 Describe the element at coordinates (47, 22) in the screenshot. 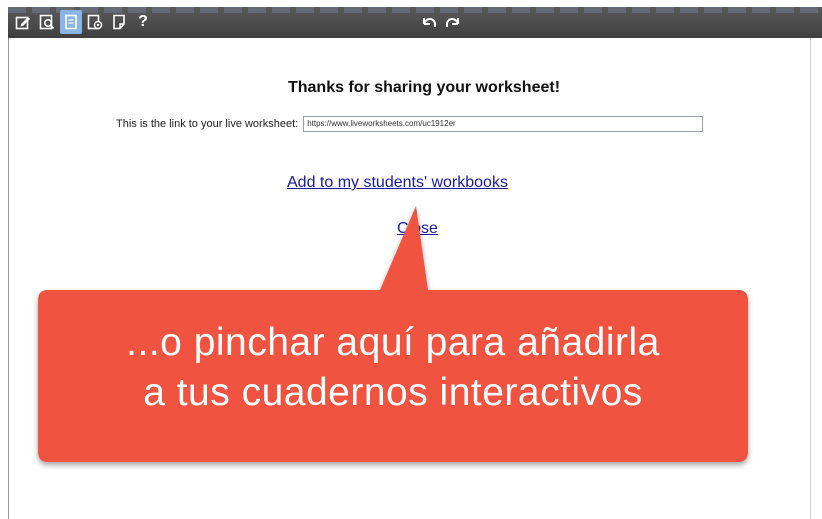

I see `preview-icon` at that location.